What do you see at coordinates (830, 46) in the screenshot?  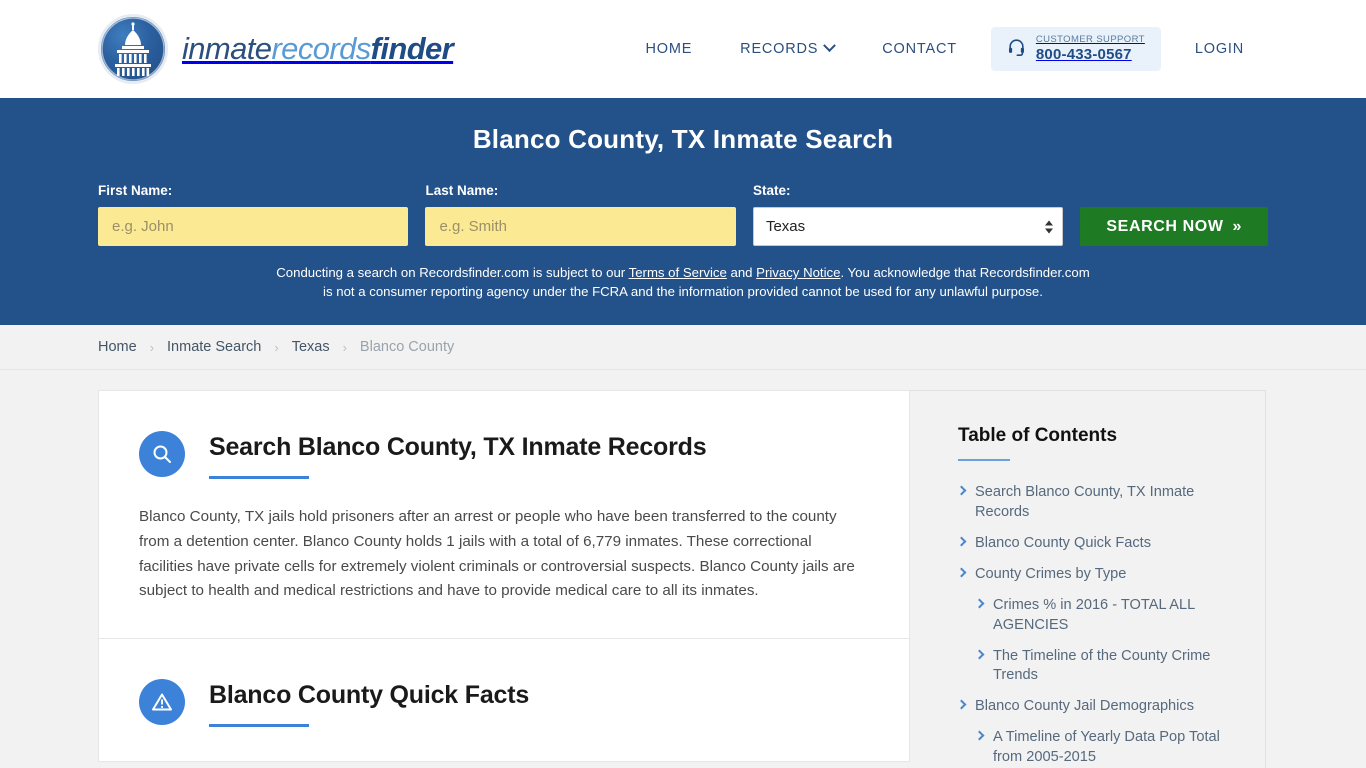 I see `chevron-down-icon` at bounding box center [830, 46].